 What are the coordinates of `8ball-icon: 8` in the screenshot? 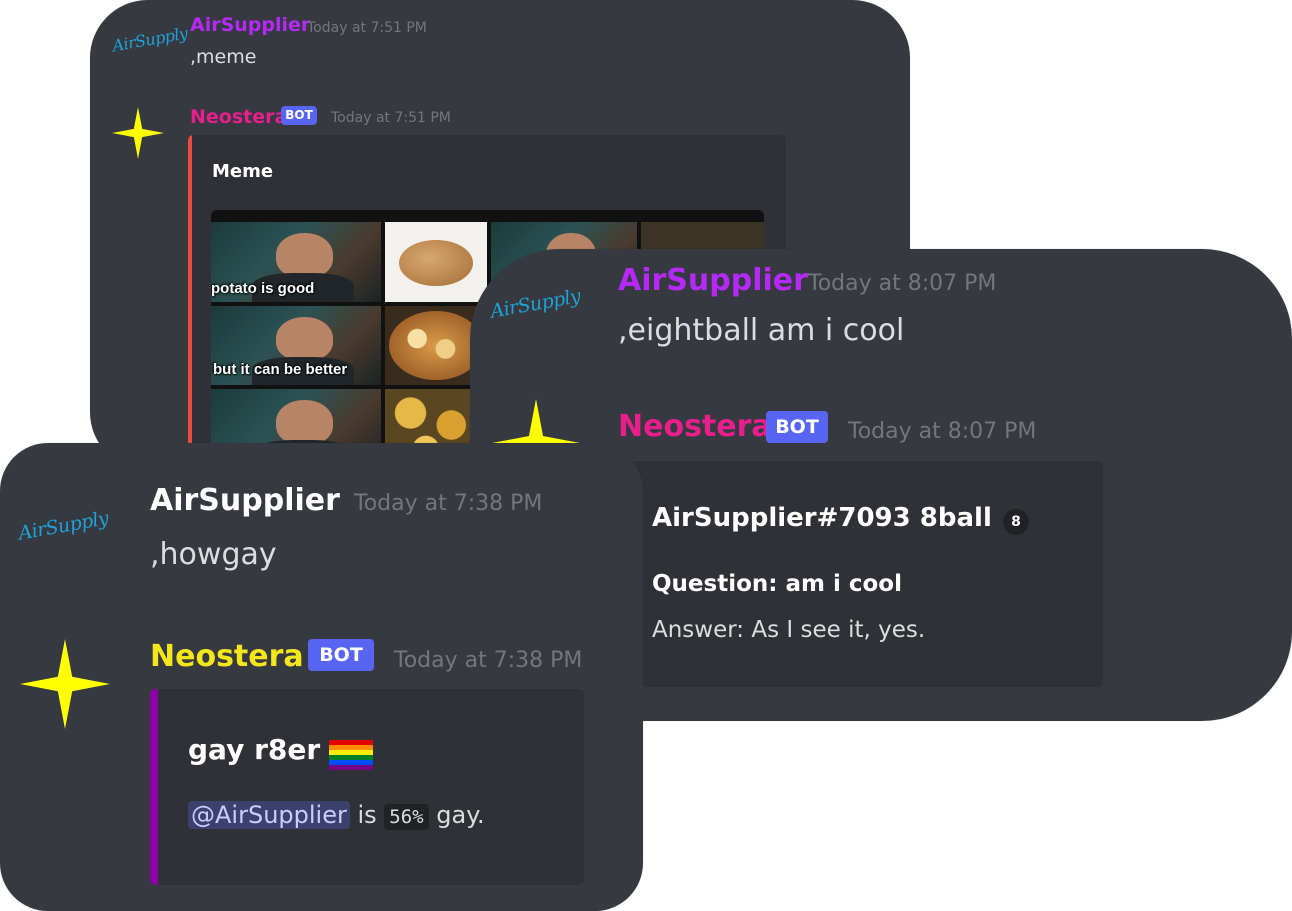 It's located at (1015, 521).